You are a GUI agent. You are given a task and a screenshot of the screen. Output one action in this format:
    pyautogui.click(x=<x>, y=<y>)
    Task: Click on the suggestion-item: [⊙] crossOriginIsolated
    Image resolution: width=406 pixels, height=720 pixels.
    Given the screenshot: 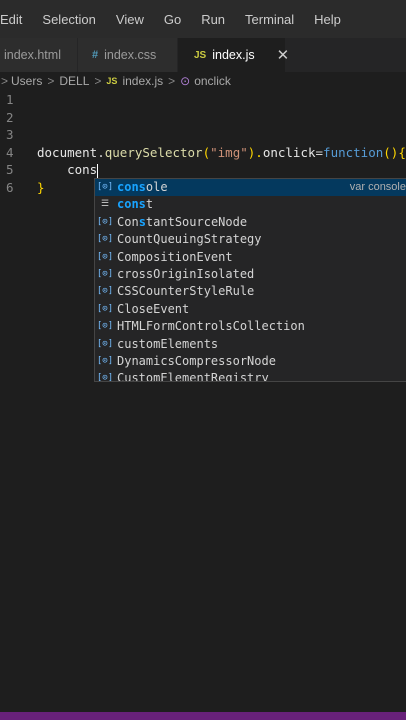 What is the action you would take?
    pyautogui.click(x=250, y=274)
    